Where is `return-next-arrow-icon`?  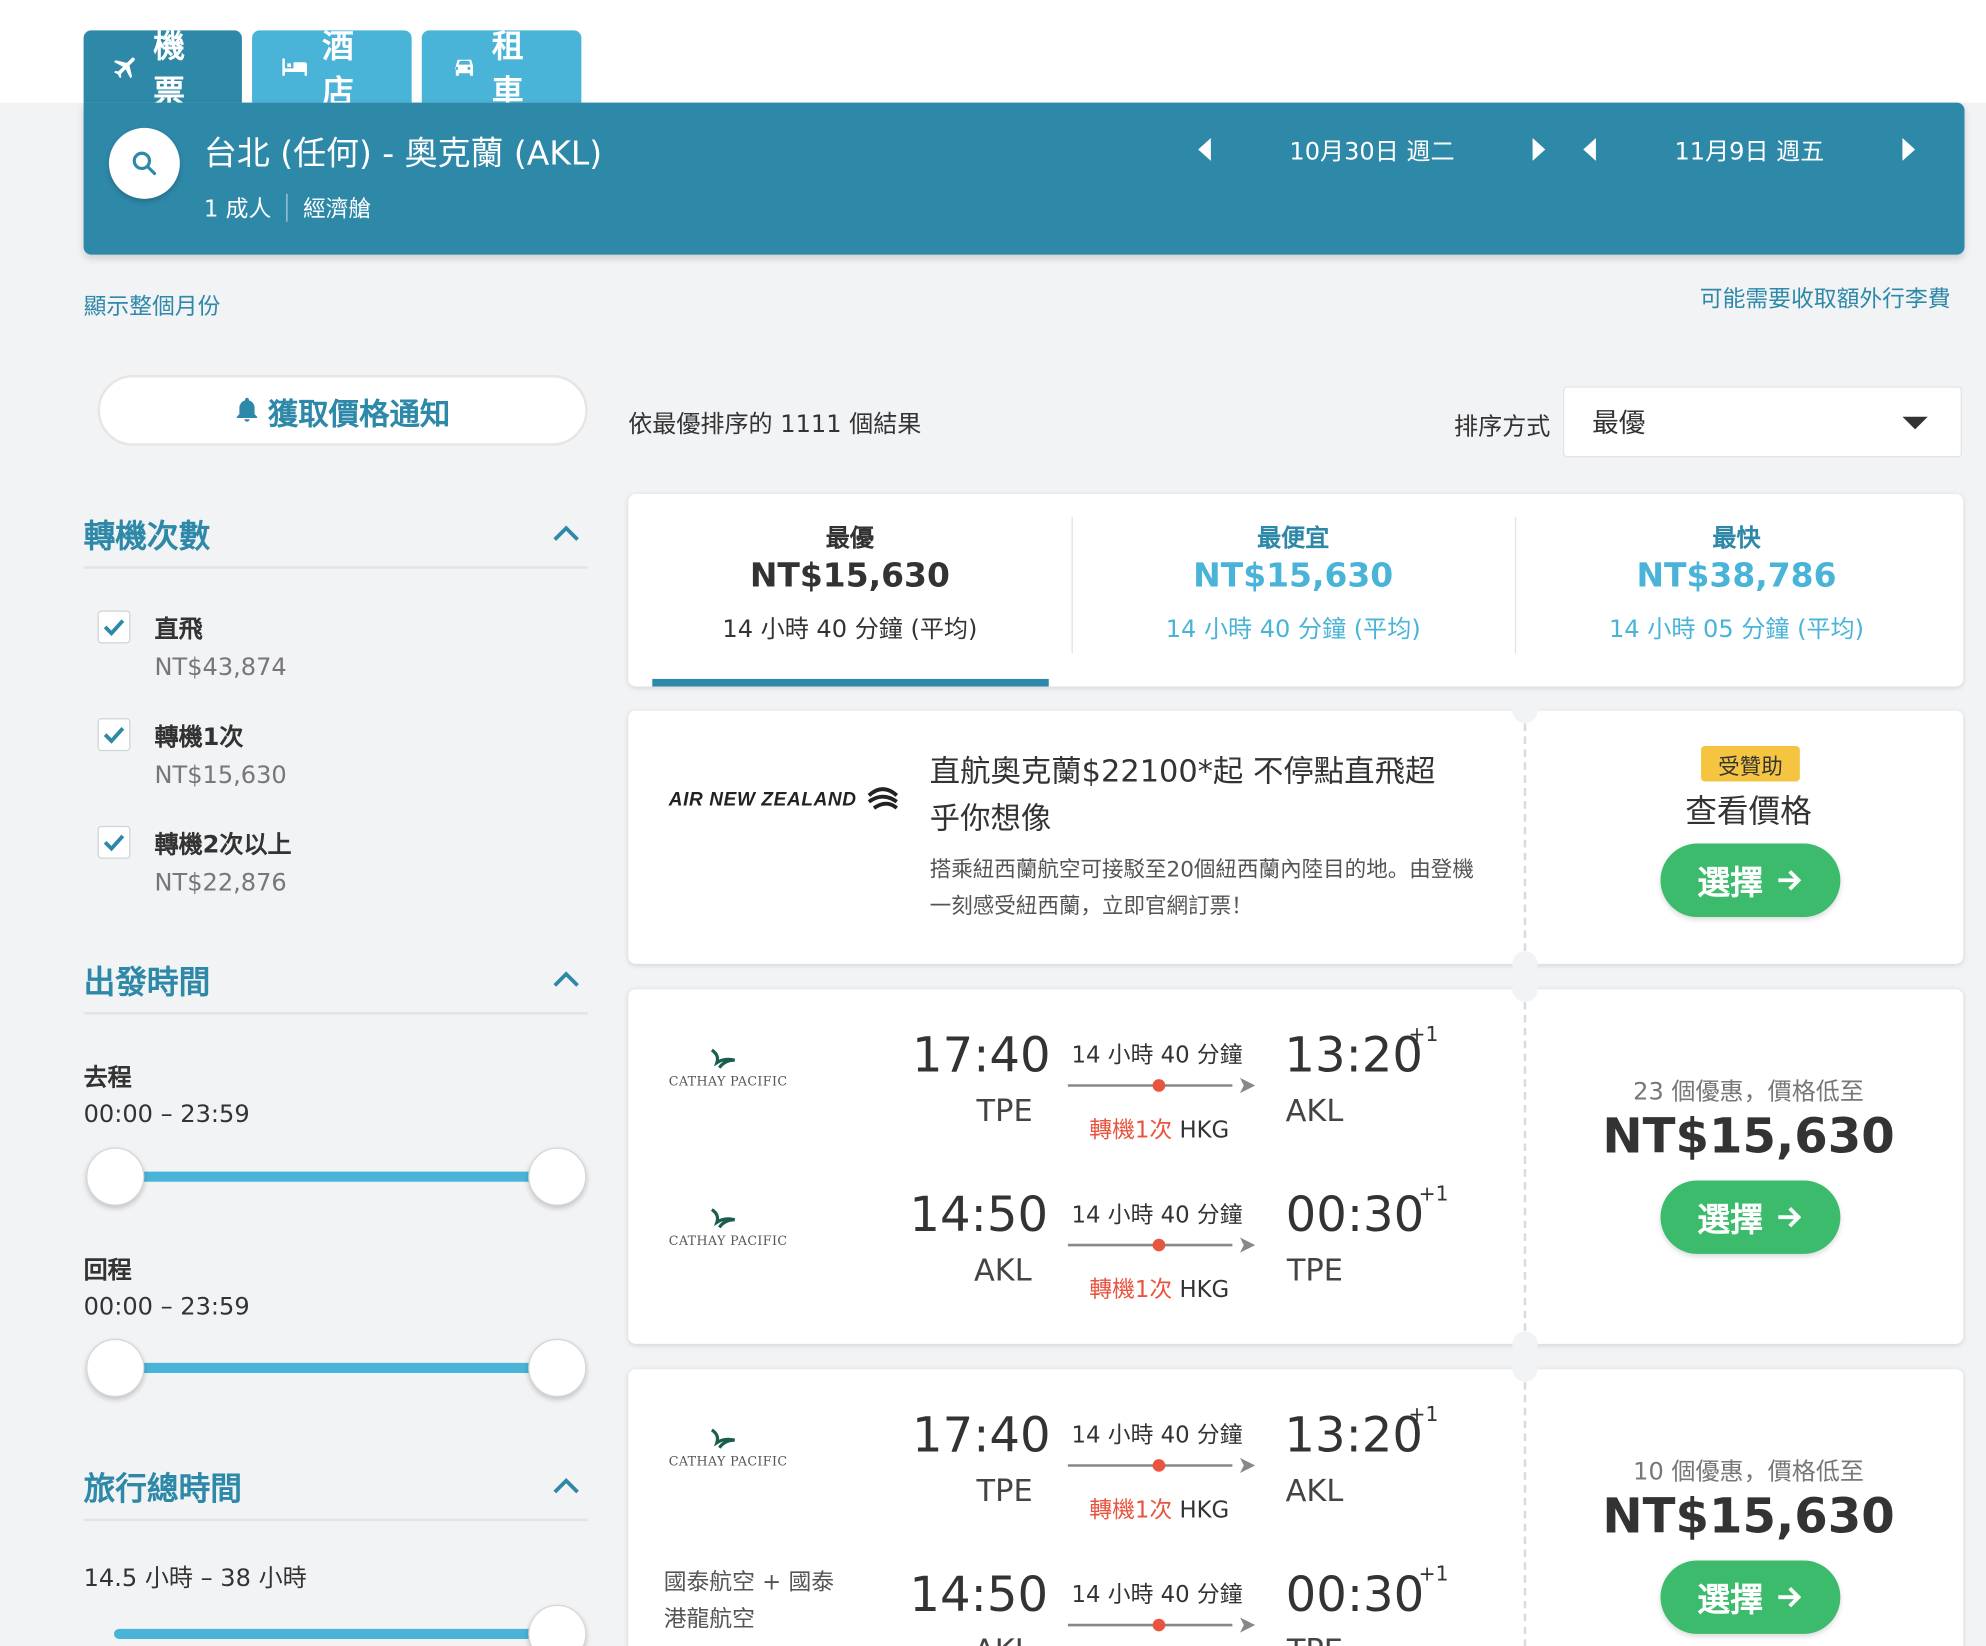
return-next-arrow-icon is located at coordinates (1909, 149).